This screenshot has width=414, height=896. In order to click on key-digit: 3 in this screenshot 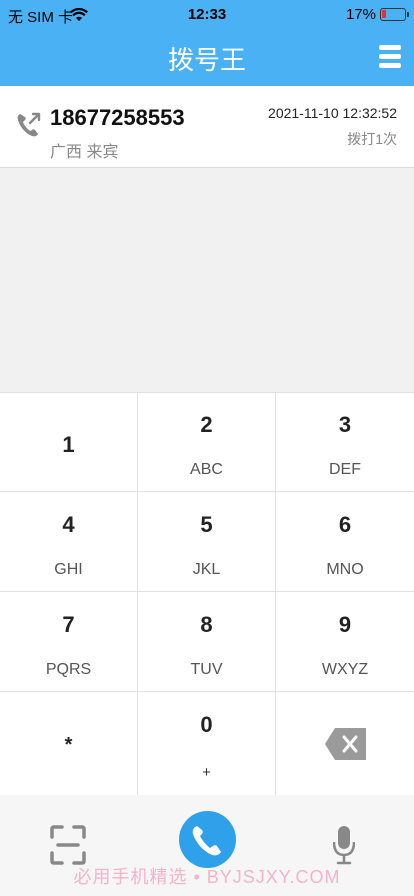, I will do `click(345, 424)`.